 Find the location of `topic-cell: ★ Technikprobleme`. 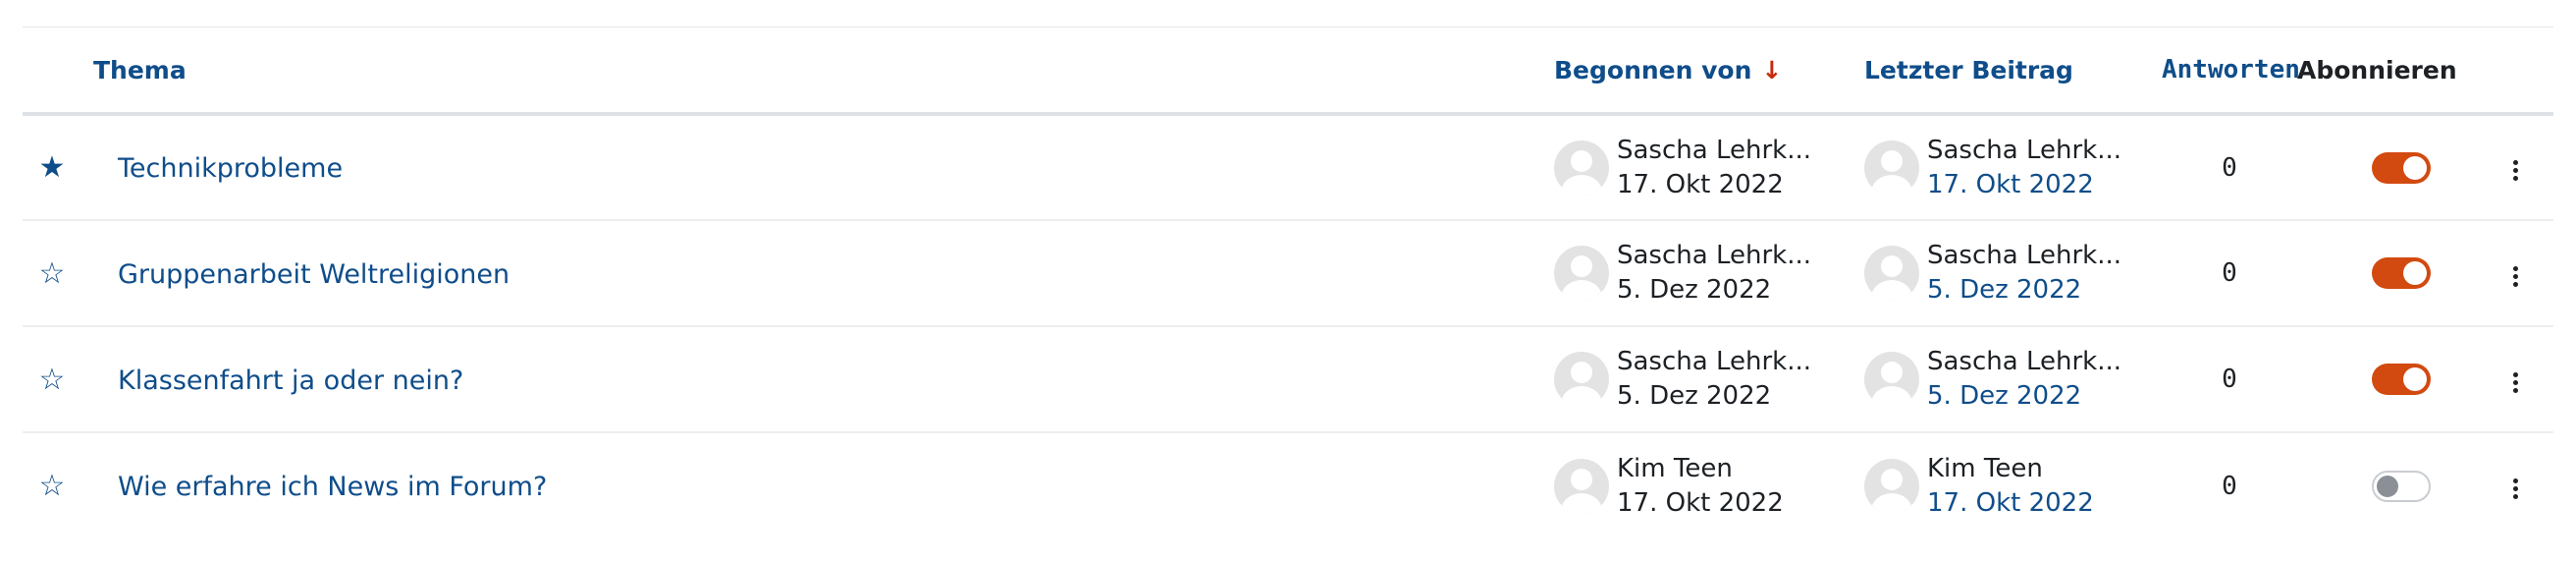

topic-cell: ★ Technikprobleme is located at coordinates (788, 167).